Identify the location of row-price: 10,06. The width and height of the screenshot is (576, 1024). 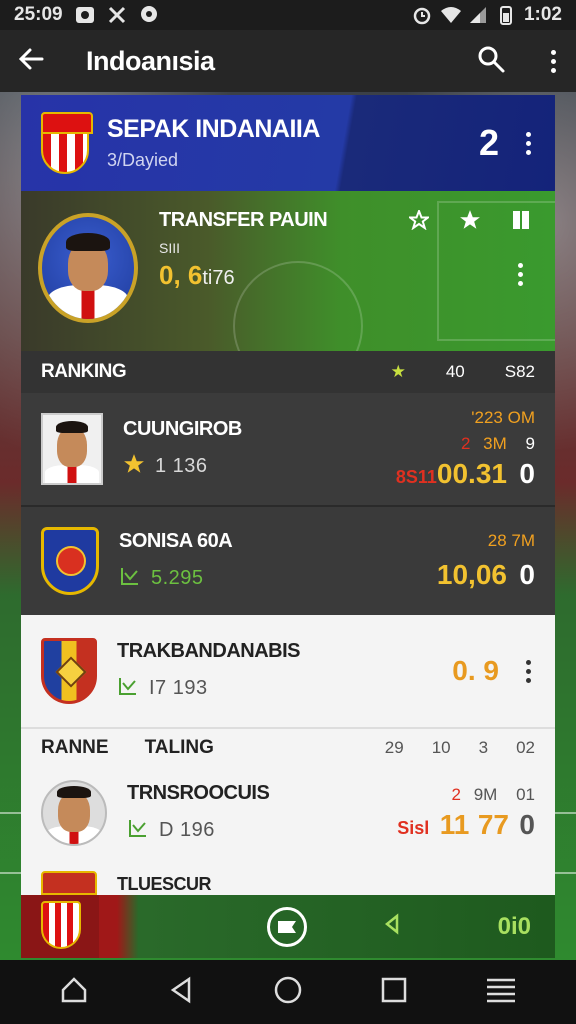
(471, 574).